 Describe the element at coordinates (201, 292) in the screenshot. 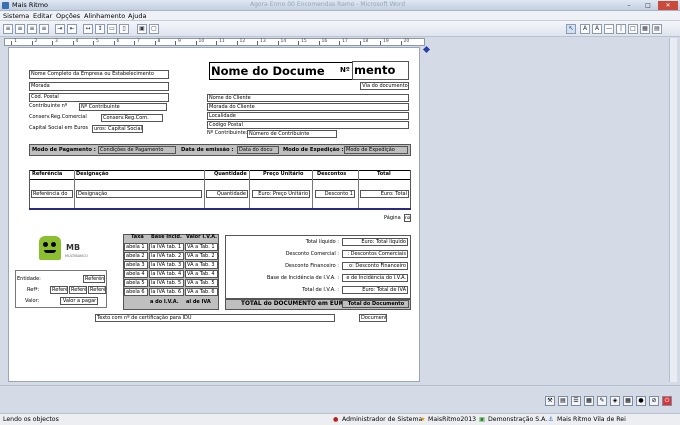

I see `vat-value-6: VA a Tab. 6` at that location.